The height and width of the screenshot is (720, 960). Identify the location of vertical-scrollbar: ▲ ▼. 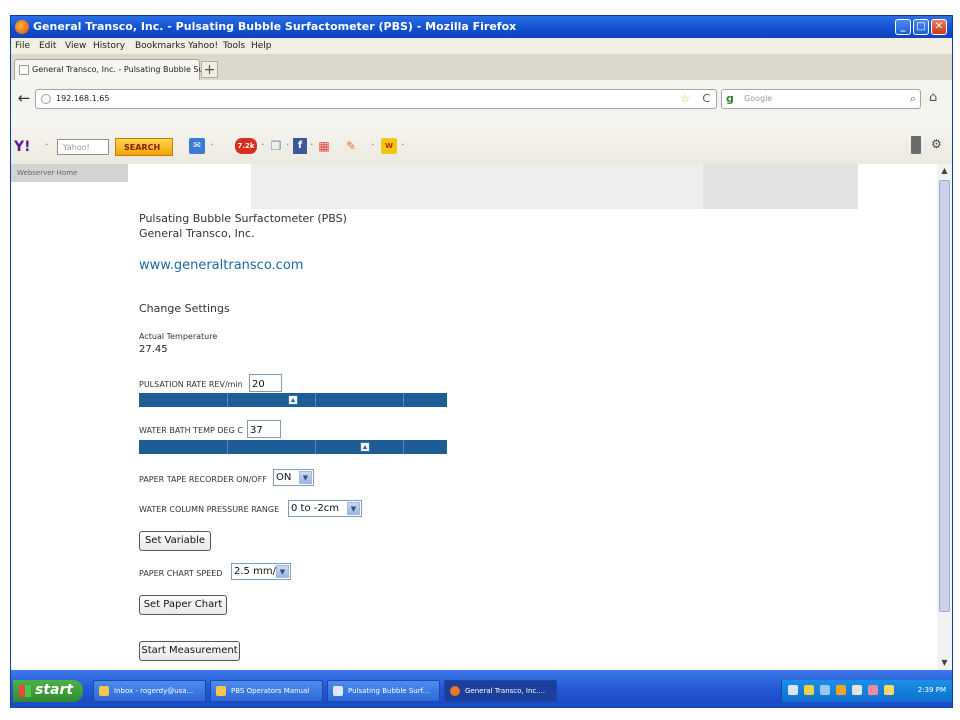
(944, 417).